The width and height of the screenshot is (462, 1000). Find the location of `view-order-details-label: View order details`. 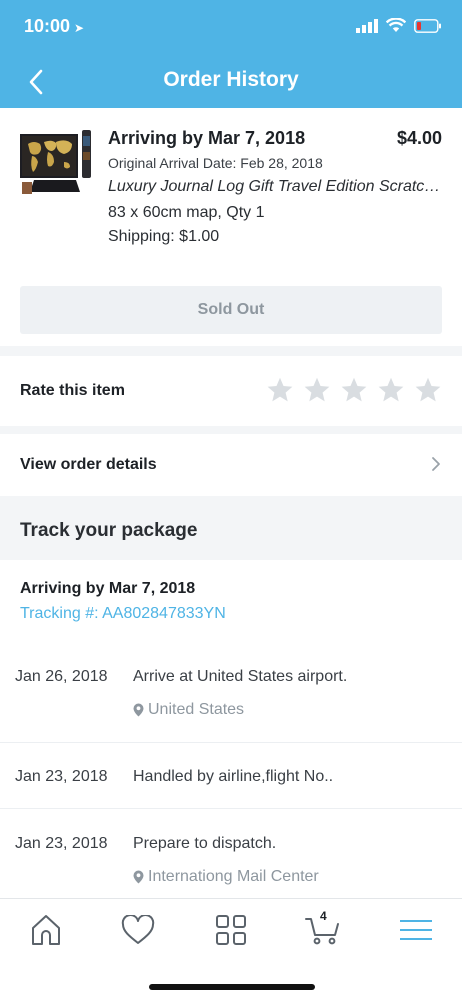

view-order-details-label: View order details is located at coordinates (88, 464).